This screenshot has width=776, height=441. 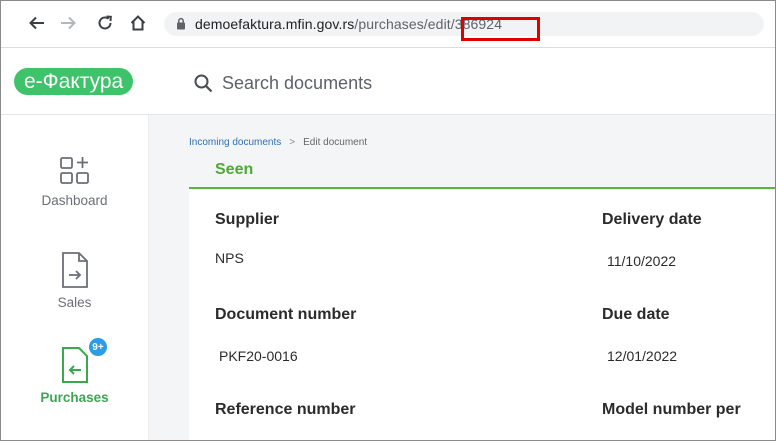 I want to click on url-highlight-box, so click(x=500, y=29).